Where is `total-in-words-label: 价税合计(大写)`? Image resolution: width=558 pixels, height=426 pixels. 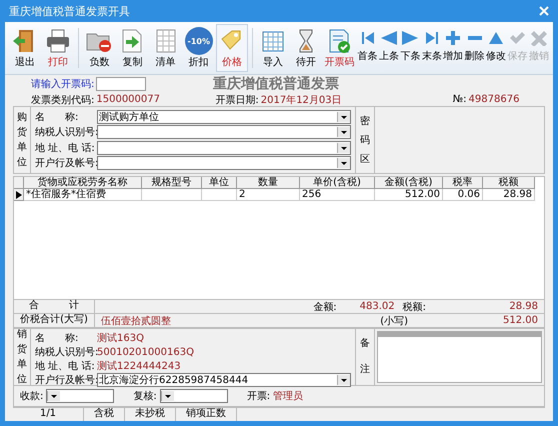
total-in-words-label: 价税合计(大写) is located at coordinates (54, 320).